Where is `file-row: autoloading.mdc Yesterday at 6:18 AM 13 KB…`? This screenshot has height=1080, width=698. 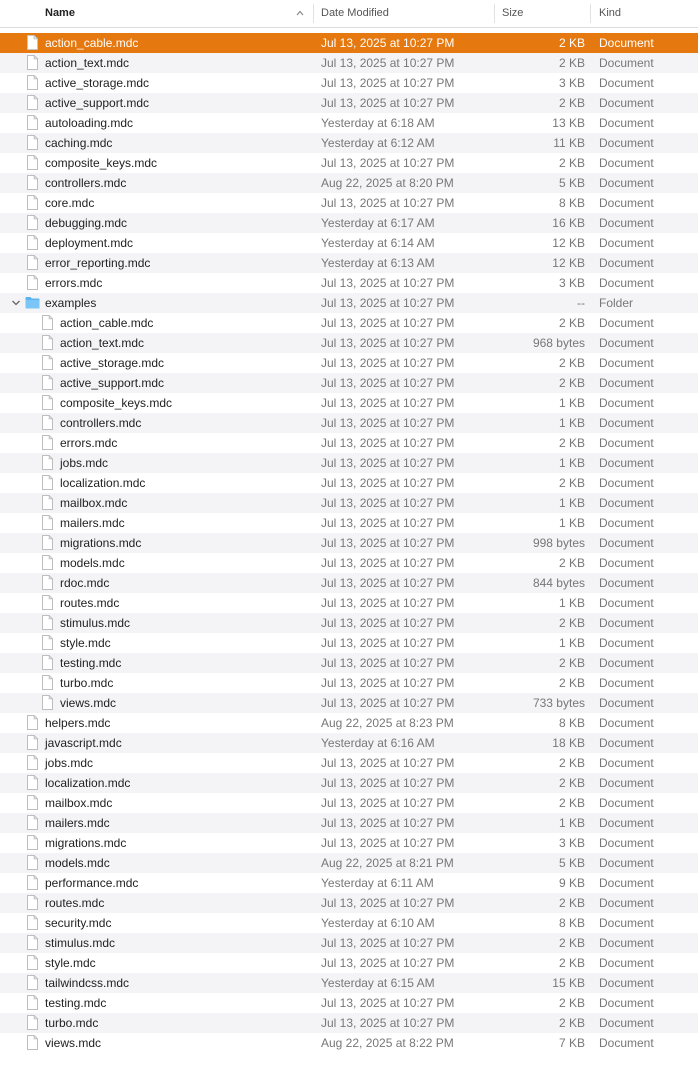 file-row: autoloading.mdc Yesterday at 6:18 AM 13 KB… is located at coordinates (349, 123).